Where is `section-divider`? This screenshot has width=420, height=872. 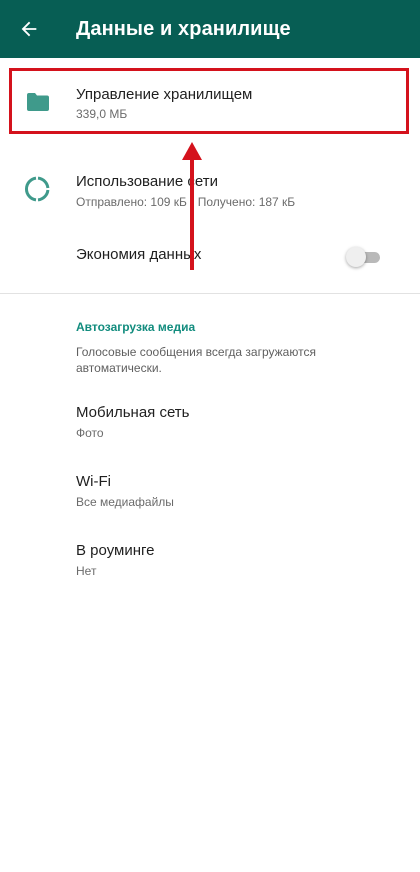 section-divider is located at coordinates (210, 293).